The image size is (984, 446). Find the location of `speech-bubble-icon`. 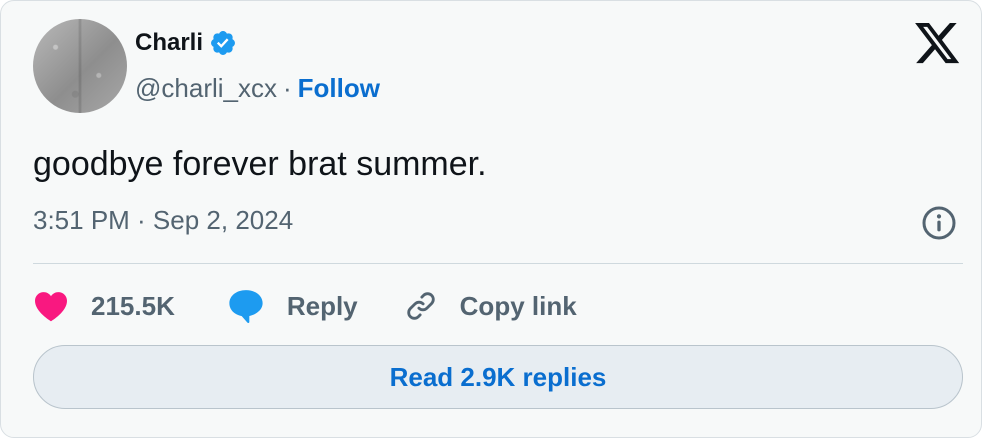

speech-bubble-icon is located at coordinates (246, 307).